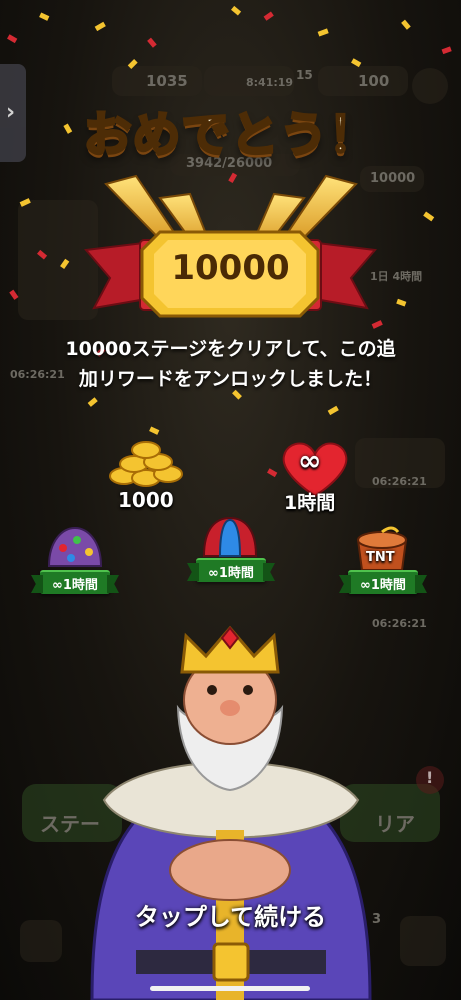 The height and width of the screenshot is (1000, 461). Describe the element at coordinates (230, 379) in the screenshot. I see `reward-message-line-2: 加リワードをアンロックしました！` at that location.